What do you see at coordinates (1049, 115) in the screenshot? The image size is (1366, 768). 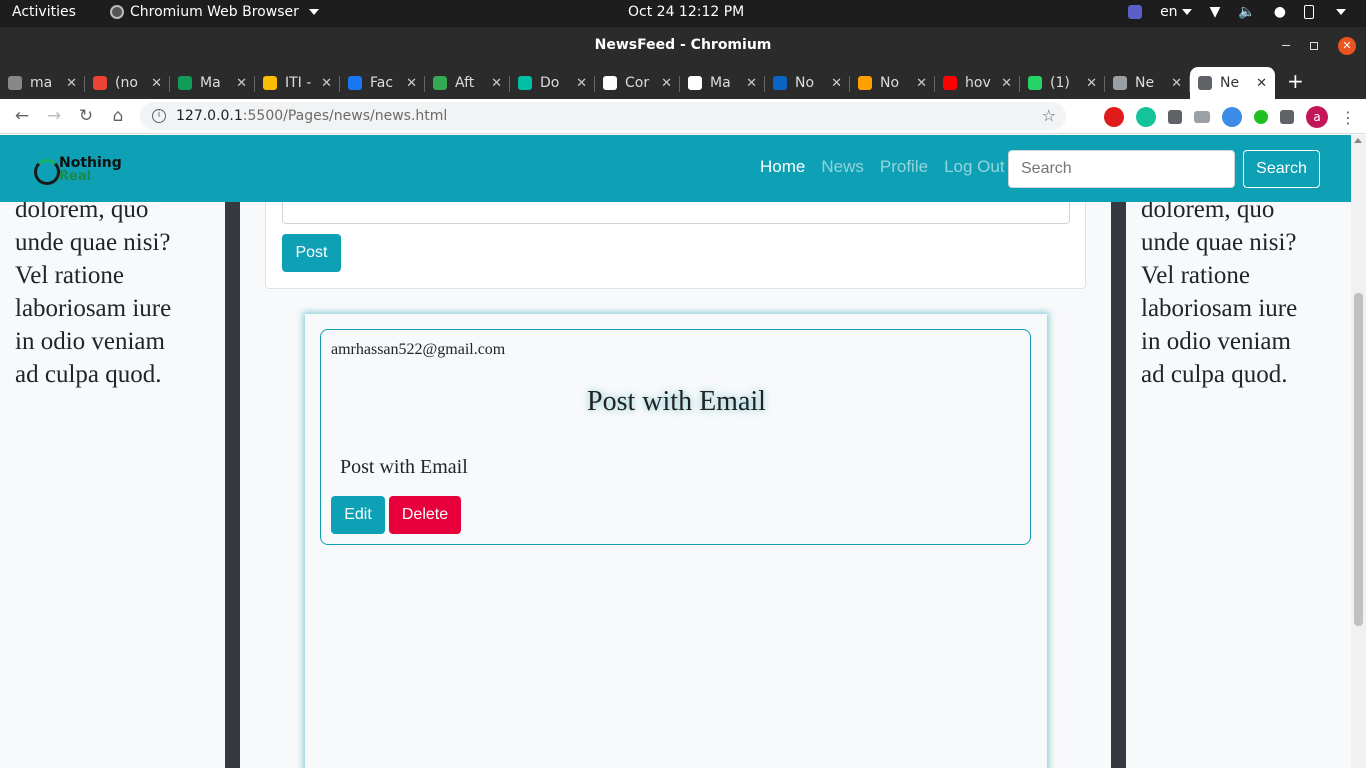 I see `bookmark-star-icon: ☆` at bounding box center [1049, 115].